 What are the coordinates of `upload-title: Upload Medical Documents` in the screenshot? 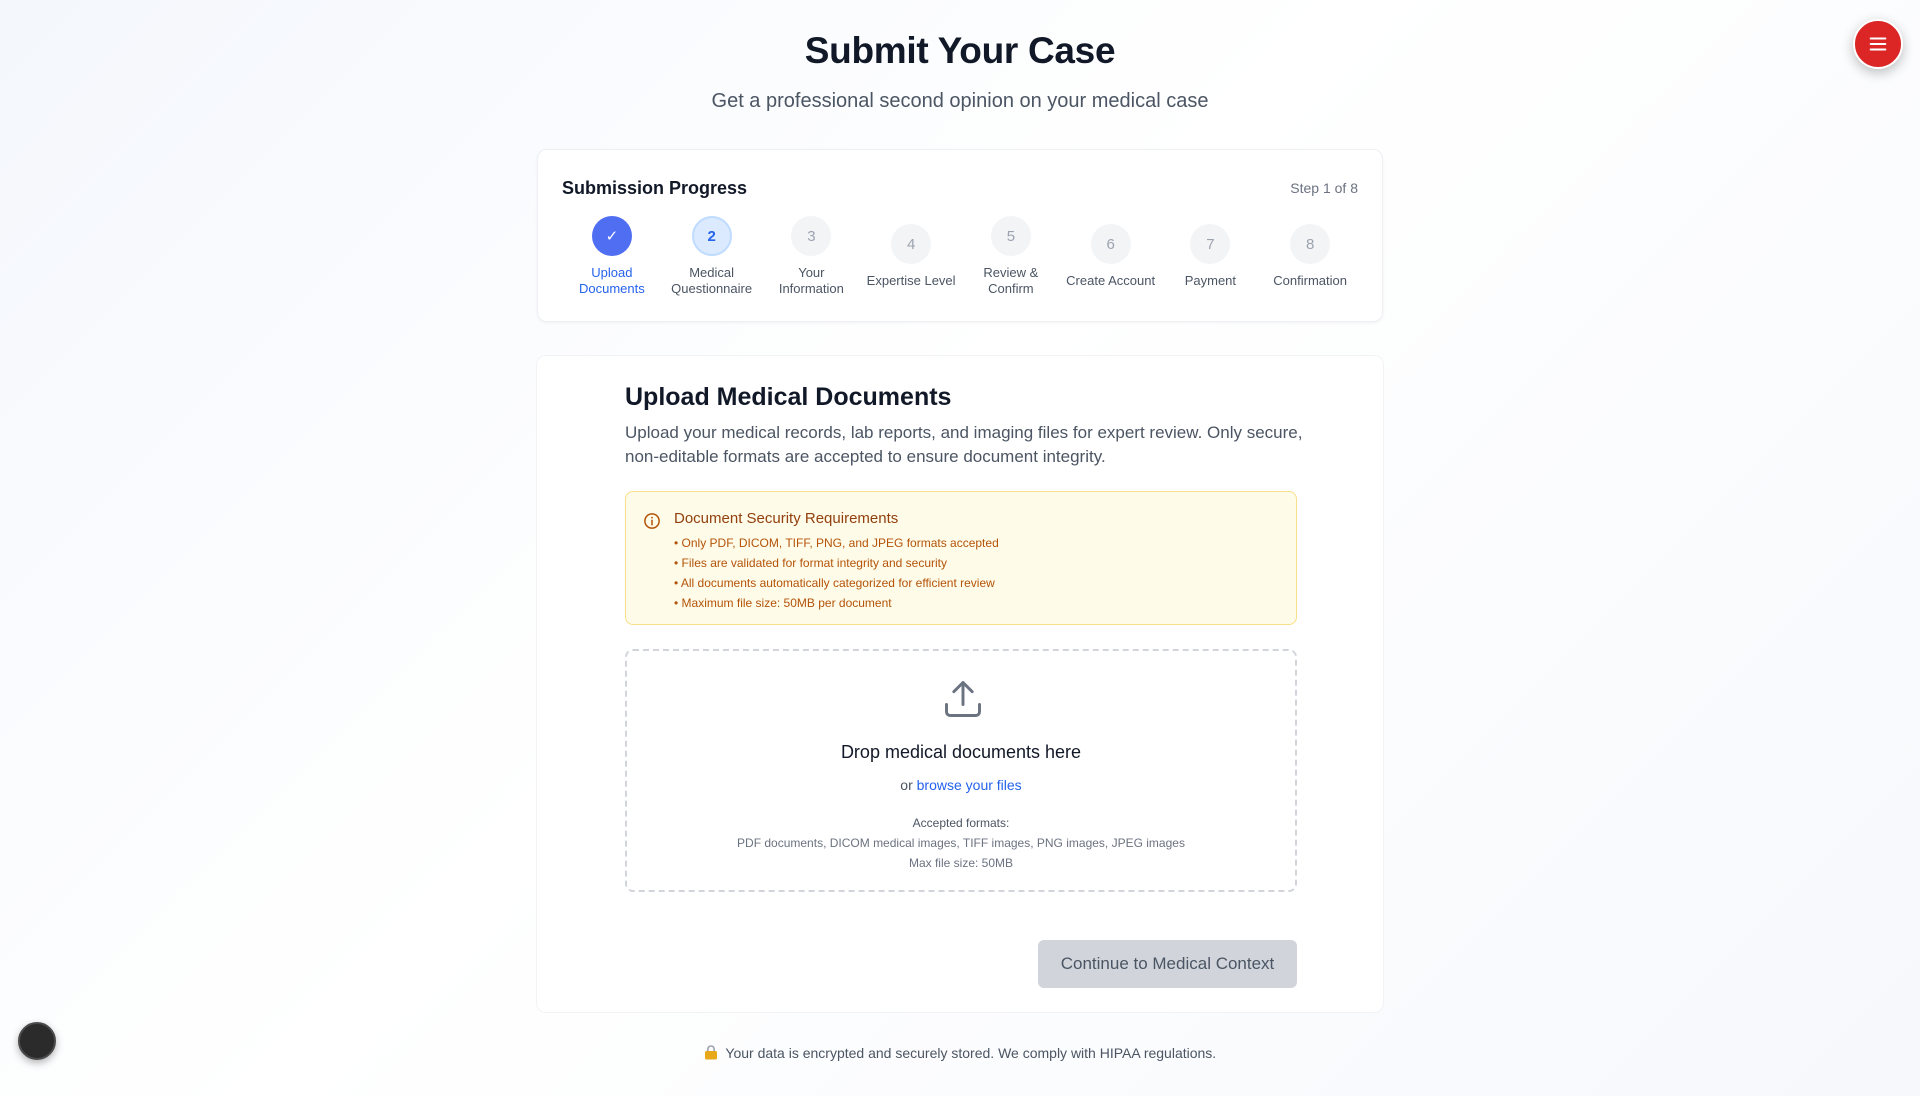 It's located at (788, 397).